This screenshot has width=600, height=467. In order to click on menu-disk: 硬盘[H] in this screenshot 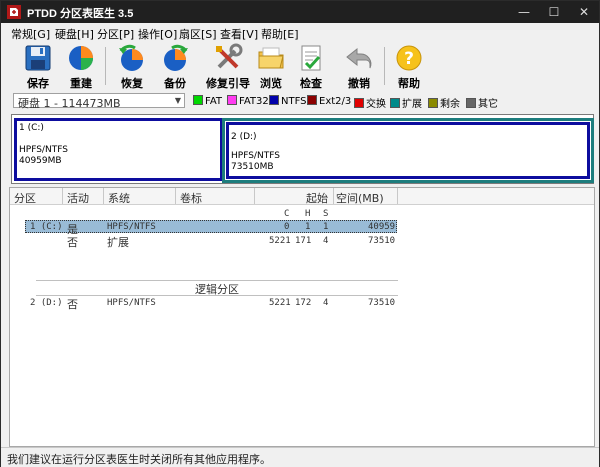, I will do `click(74, 34)`.